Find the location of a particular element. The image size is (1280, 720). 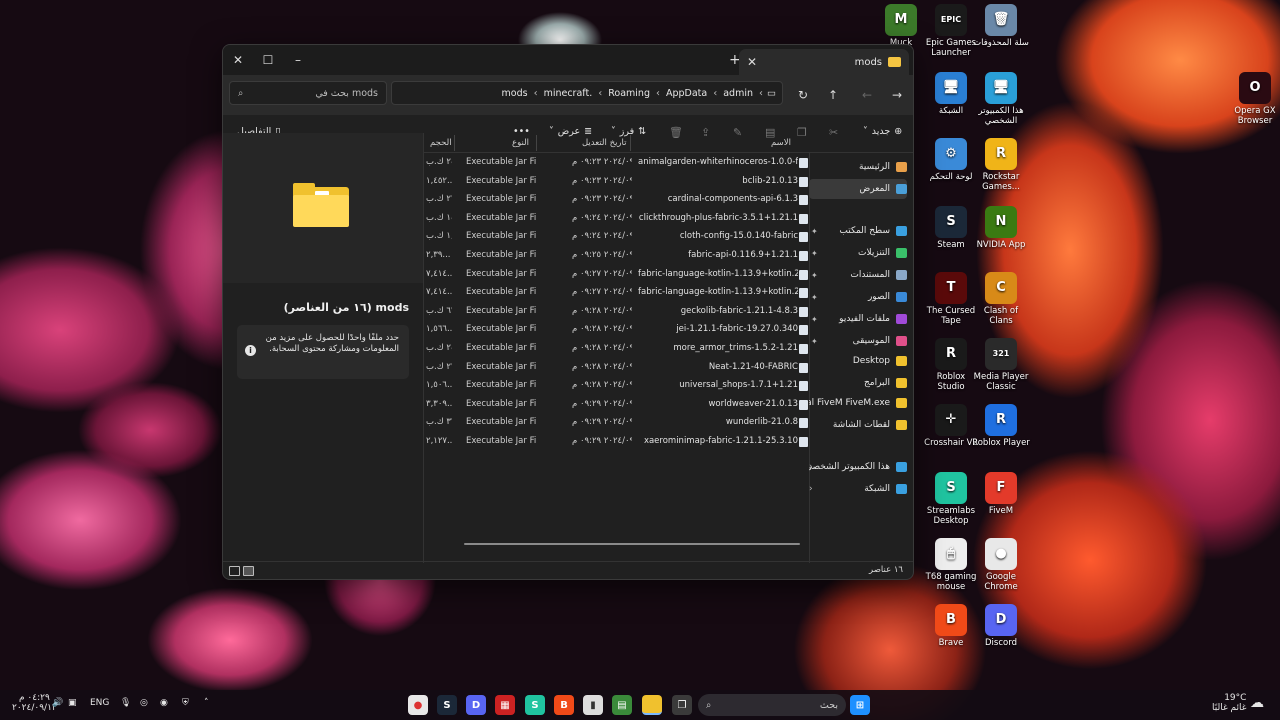

column-name: الاسم is located at coordinates (781, 143).